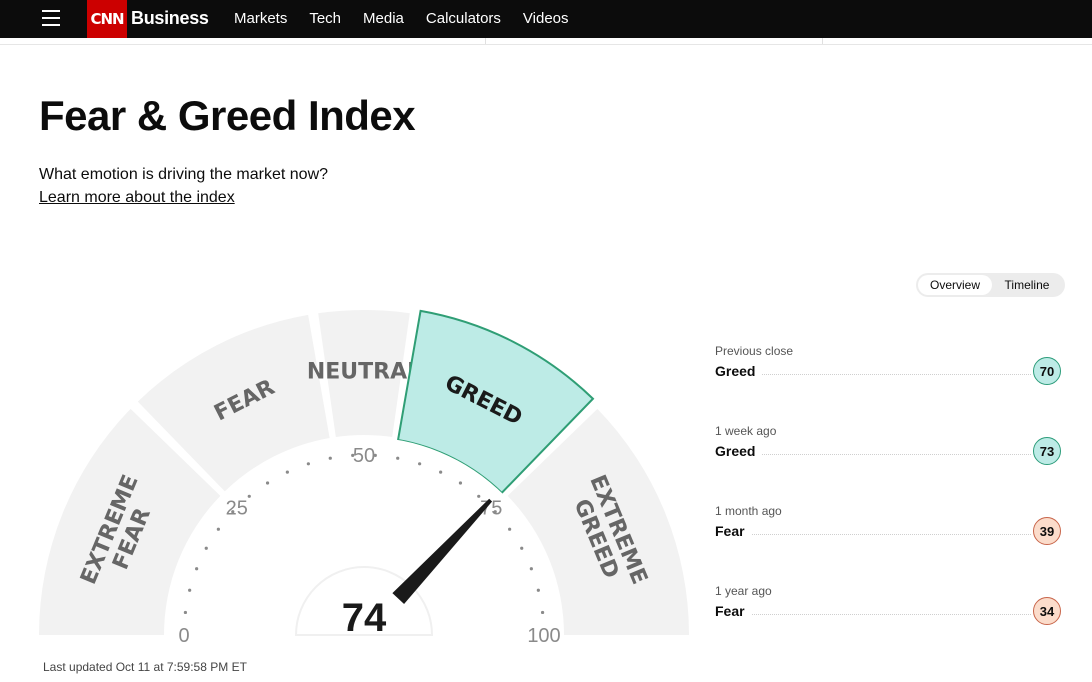 The width and height of the screenshot is (1092, 682). What do you see at coordinates (743, 591) in the screenshot?
I see `history-label: 1 year ago` at bounding box center [743, 591].